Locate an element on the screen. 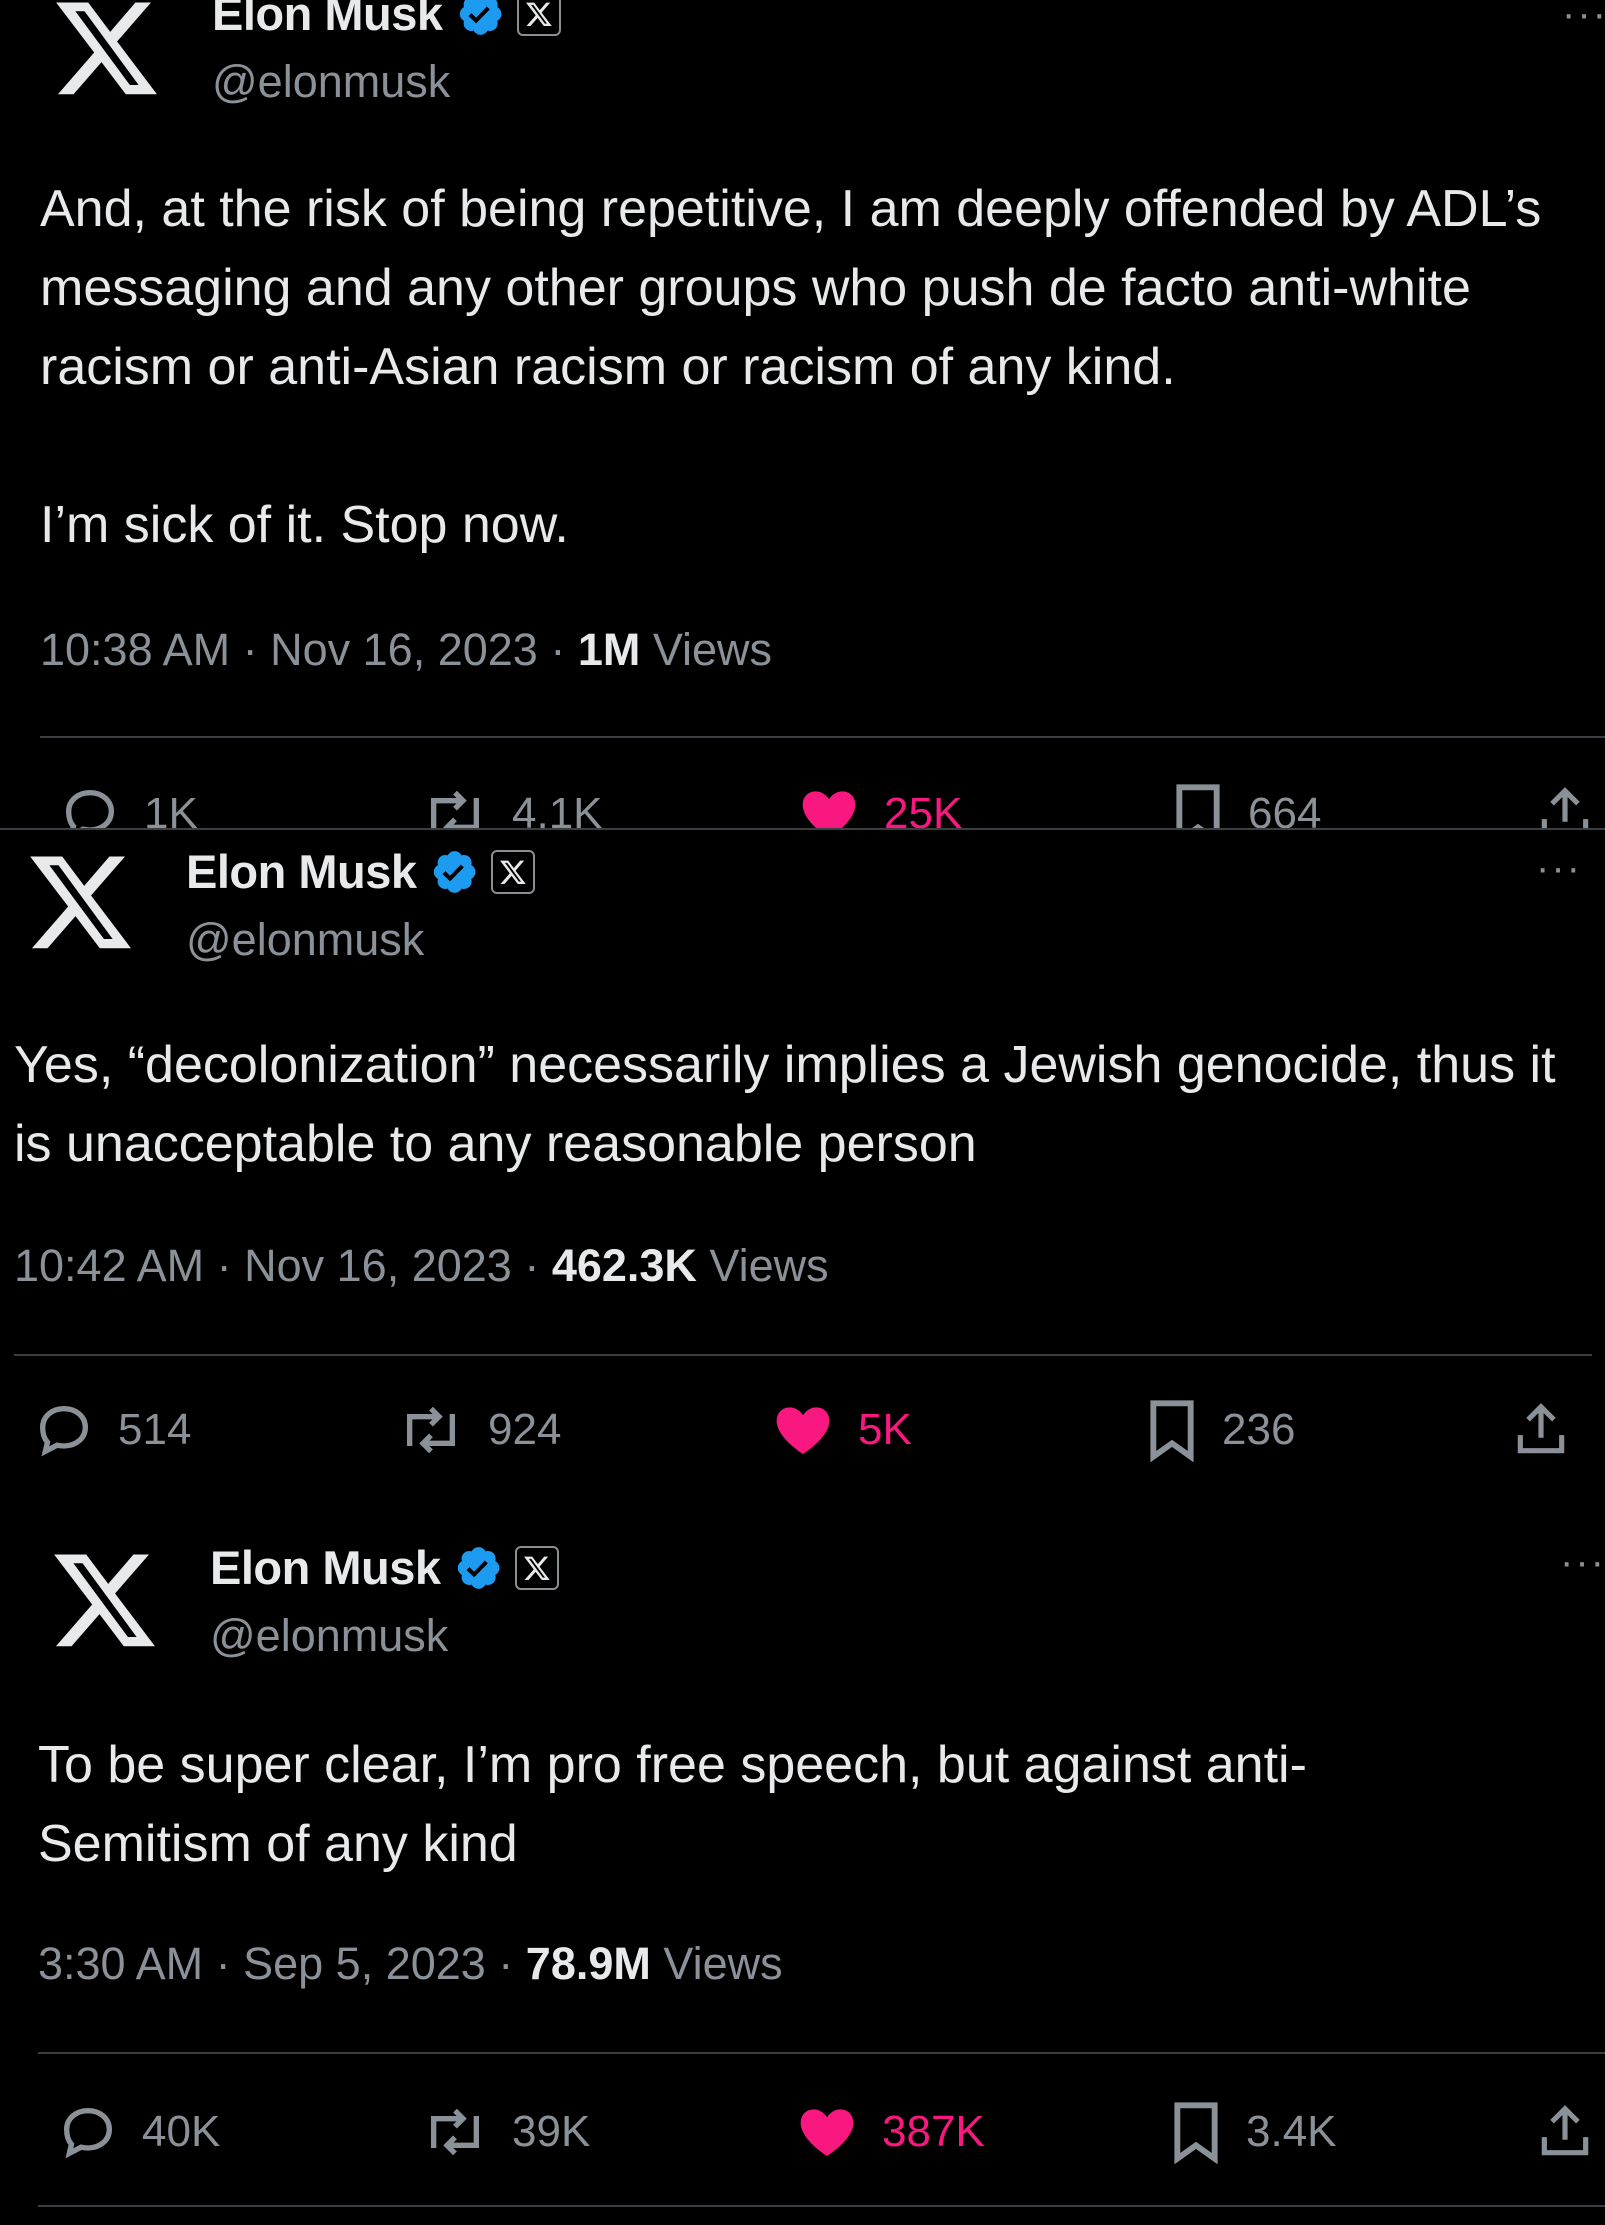 This screenshot has width=1605, height=2225. repost-button: 4.1K is located at coordinates (511, 806).